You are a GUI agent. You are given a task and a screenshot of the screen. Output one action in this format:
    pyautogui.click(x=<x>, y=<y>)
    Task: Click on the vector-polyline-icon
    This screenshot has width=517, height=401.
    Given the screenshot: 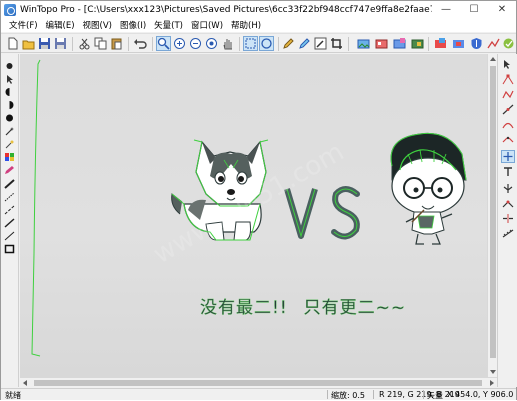 What is the action you would take?
    pyautogui.click(x=508, y=94)
    